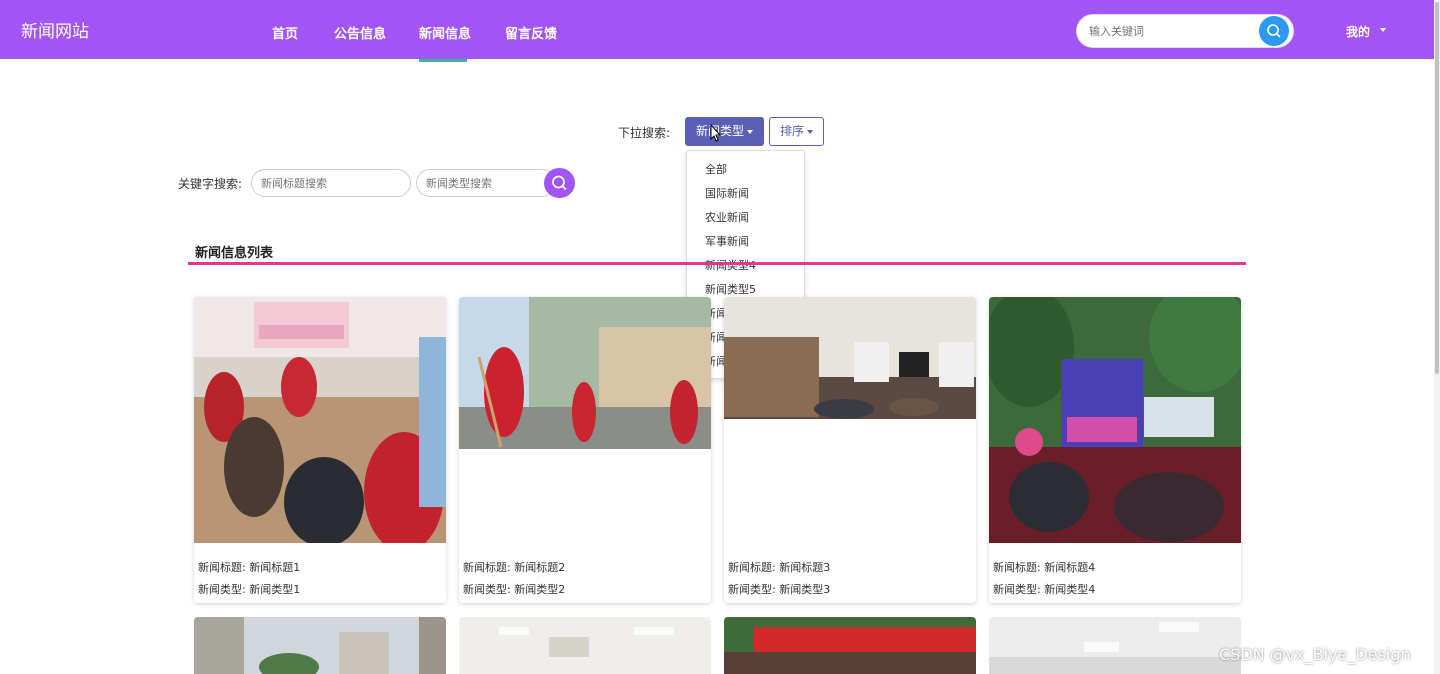  Describe the element at coordinates (234, 253) in the screenshot. I see `section-title: 新闻信息列表` at that location.